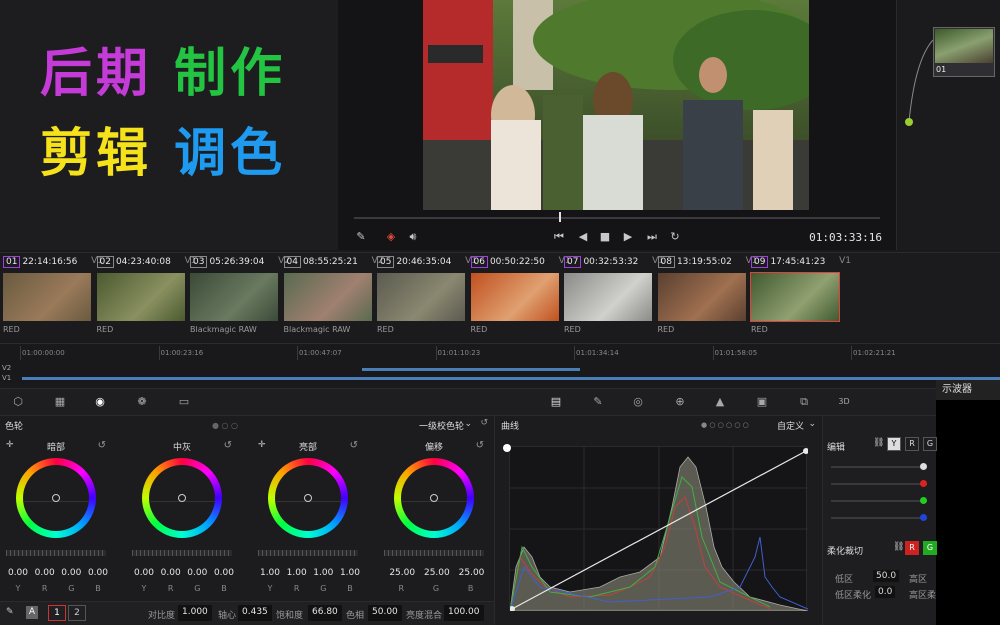 The width and height of the screenshot is (1000, 625). What do you see at coordinates (964, 52) in the screenshot?
I see `node-01: 01` at bounding box center [964, 52].